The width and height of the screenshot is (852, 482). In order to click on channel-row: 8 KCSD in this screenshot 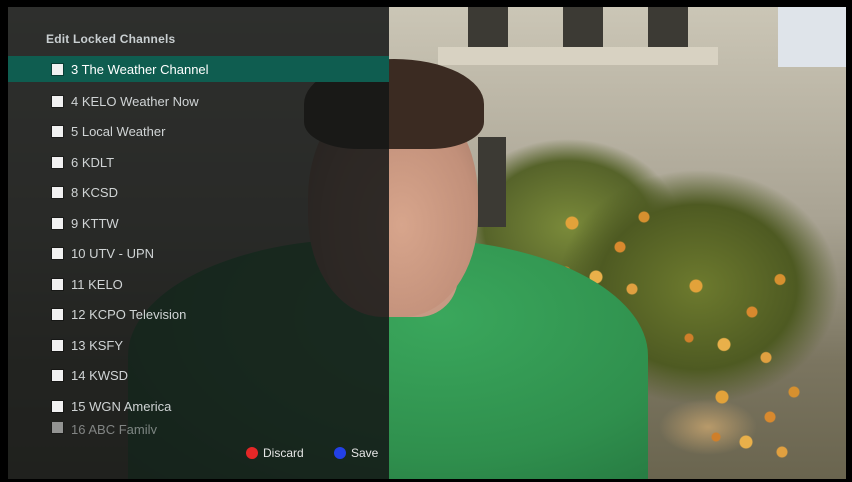, I will do `click(198, 193)`.